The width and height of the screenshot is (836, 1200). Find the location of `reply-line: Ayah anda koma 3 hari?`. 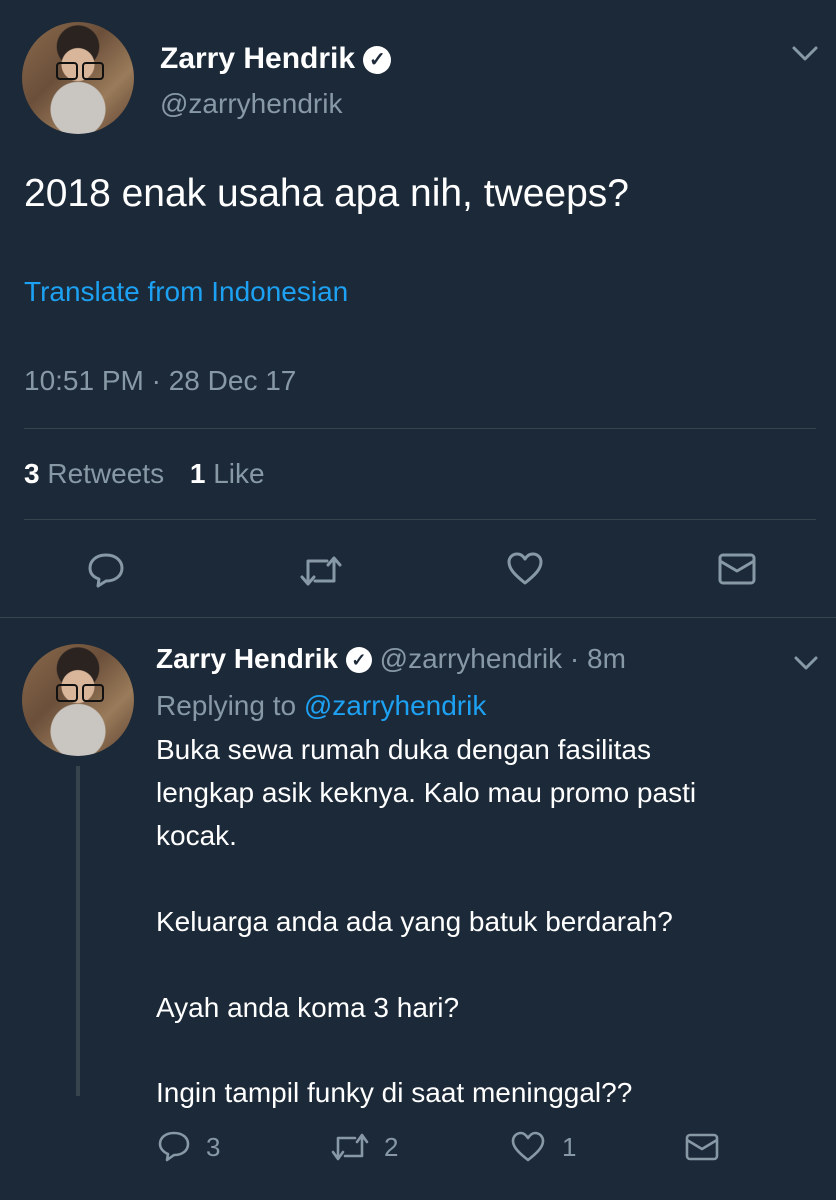

reply-line: Ayah anda koma 3 hari? is located at coordinates (308, 1007).